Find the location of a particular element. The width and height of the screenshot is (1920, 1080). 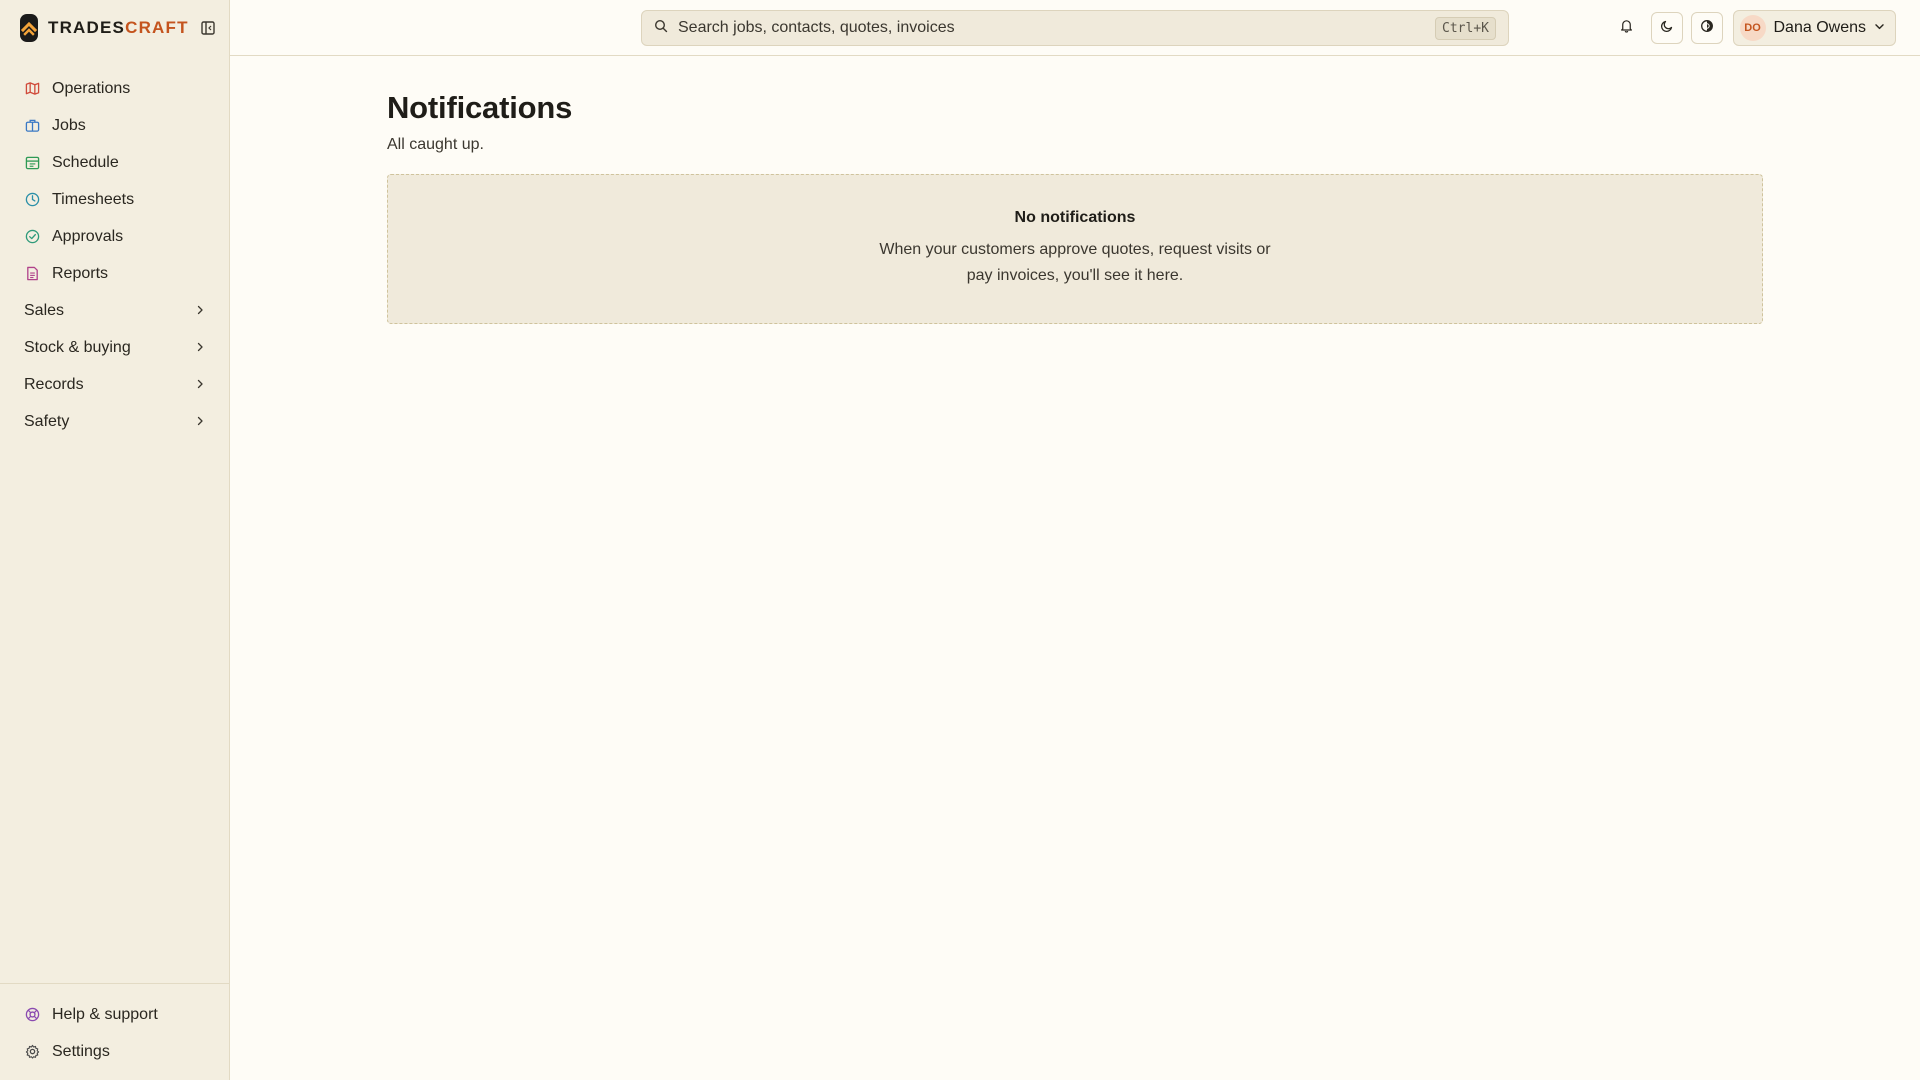

sidebar-group-sales: Sales is located at coordinates (114, 310).